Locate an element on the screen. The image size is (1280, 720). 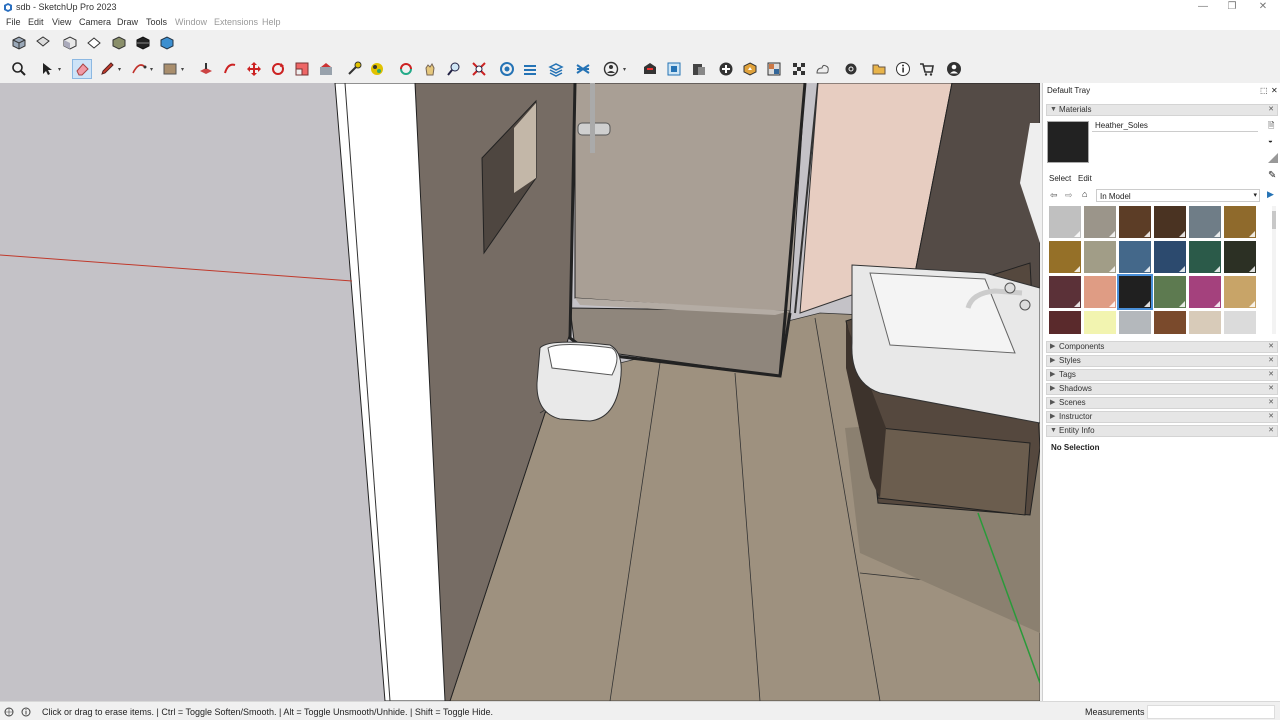
scenes-panel-header: ▶ Scenes ✕ is located at coordinates (1162, 403).